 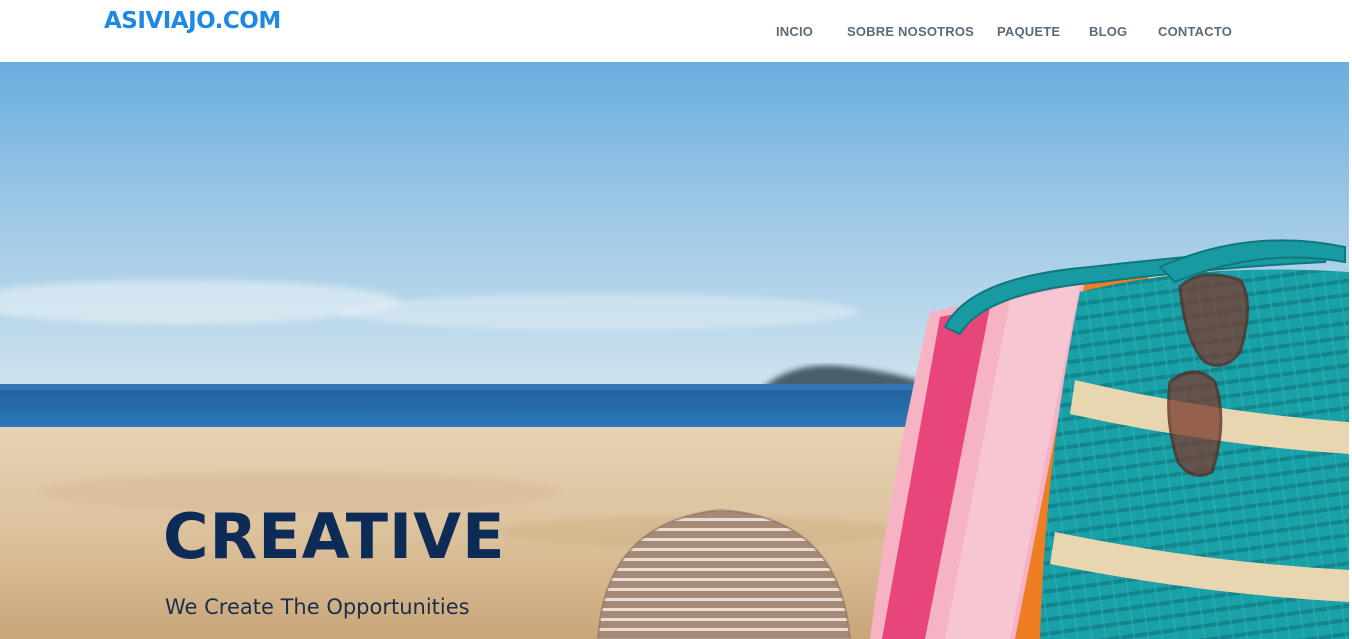 What do you see at coordinates (1195, 31) in the screenshot?
I see `nav-item-contacto: CONTACTO` at bounding box center [1195, 31].